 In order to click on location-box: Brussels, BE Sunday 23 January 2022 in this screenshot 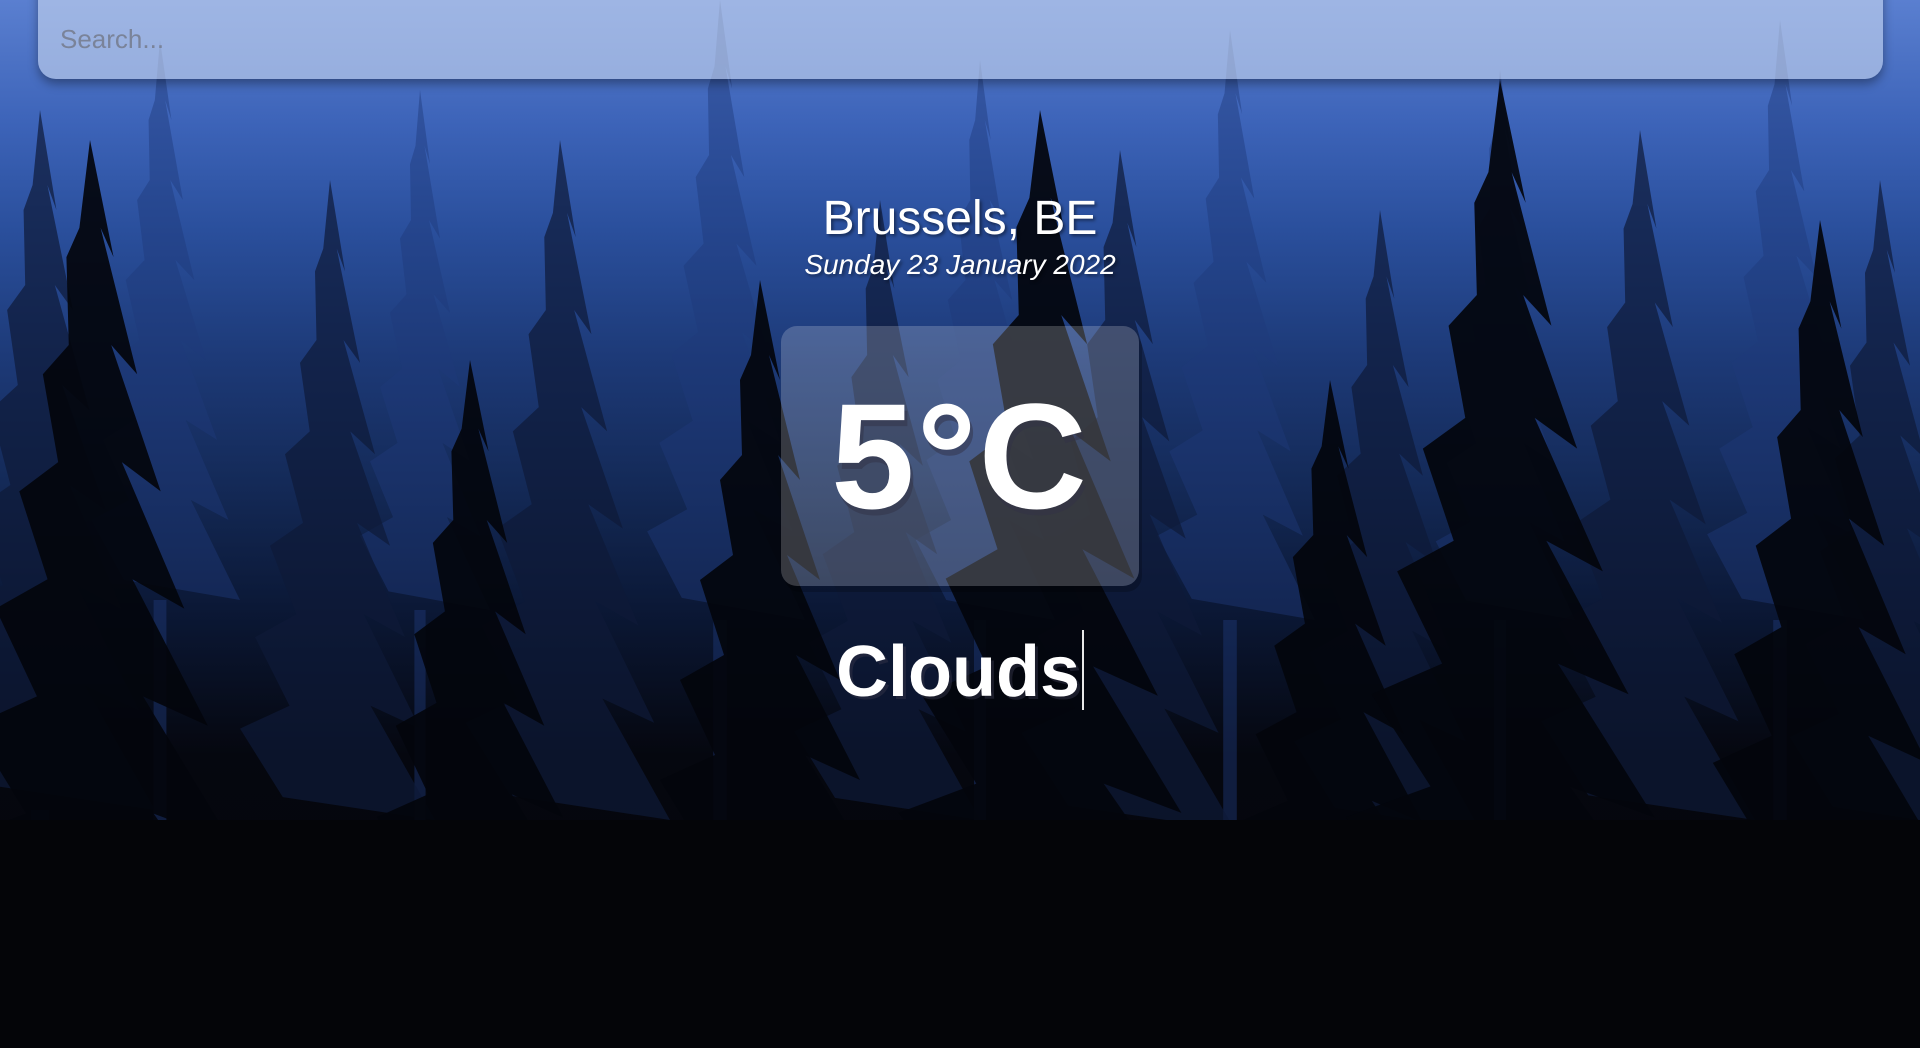, I will do `click(960, 236)`.